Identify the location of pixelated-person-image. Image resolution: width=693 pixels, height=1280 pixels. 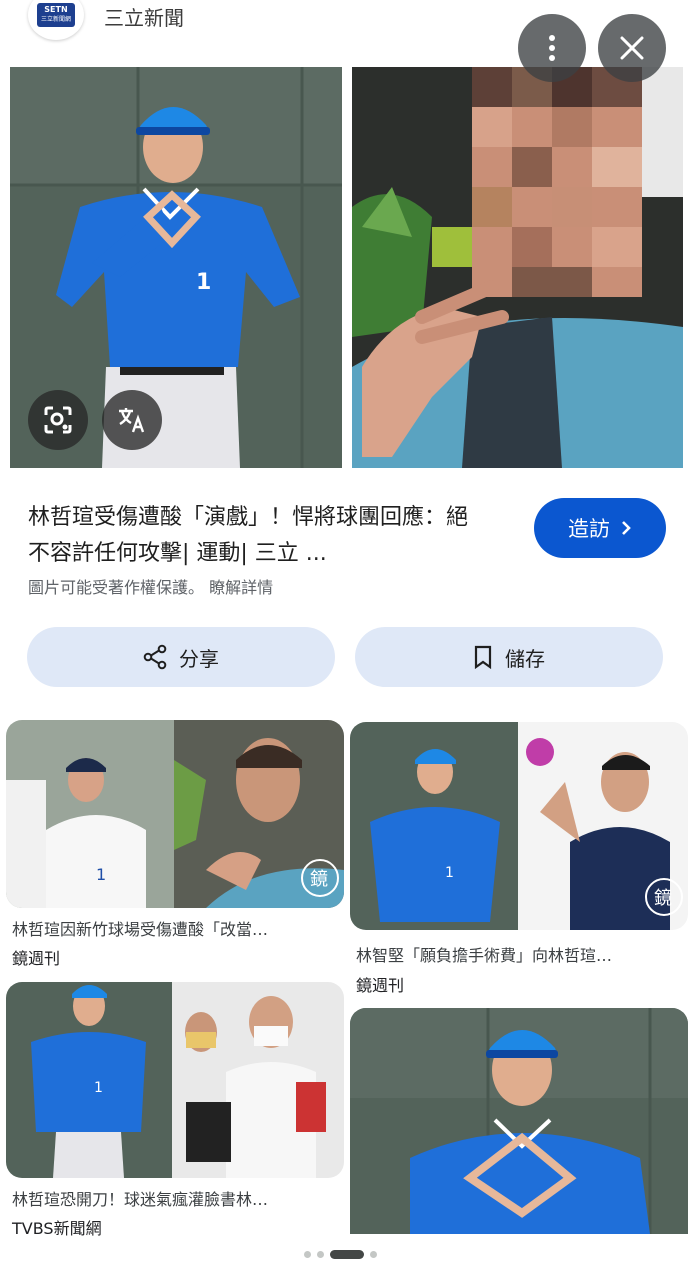
(517, 267).